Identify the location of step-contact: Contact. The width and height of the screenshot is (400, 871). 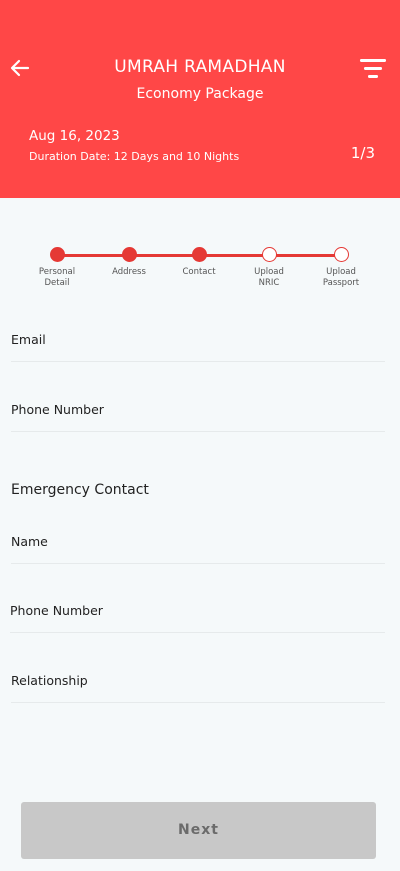
(199, 262).